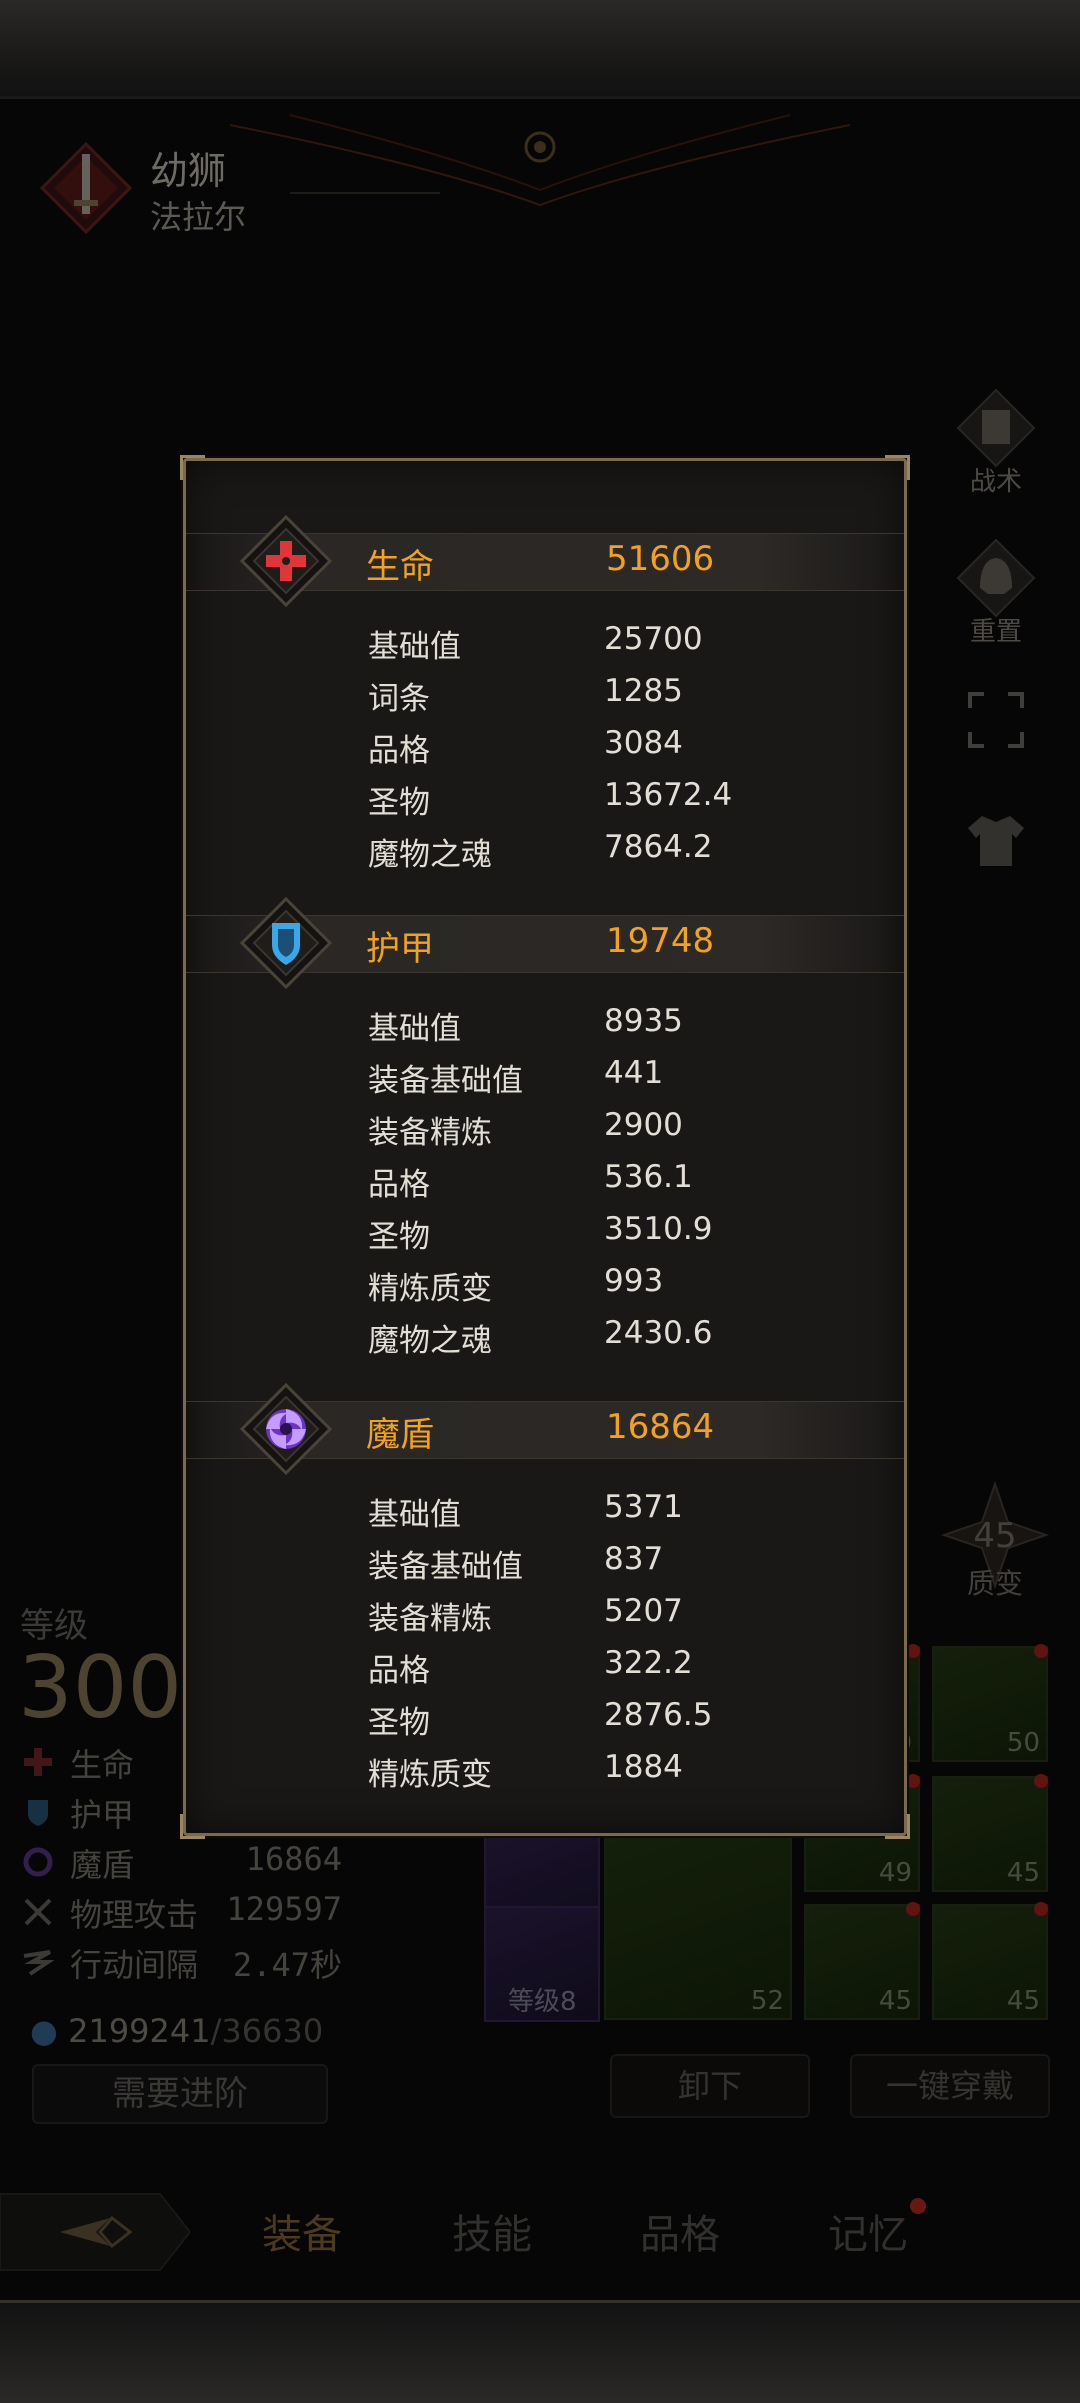  I want to click on health-cross-icon, so click(286, 561).